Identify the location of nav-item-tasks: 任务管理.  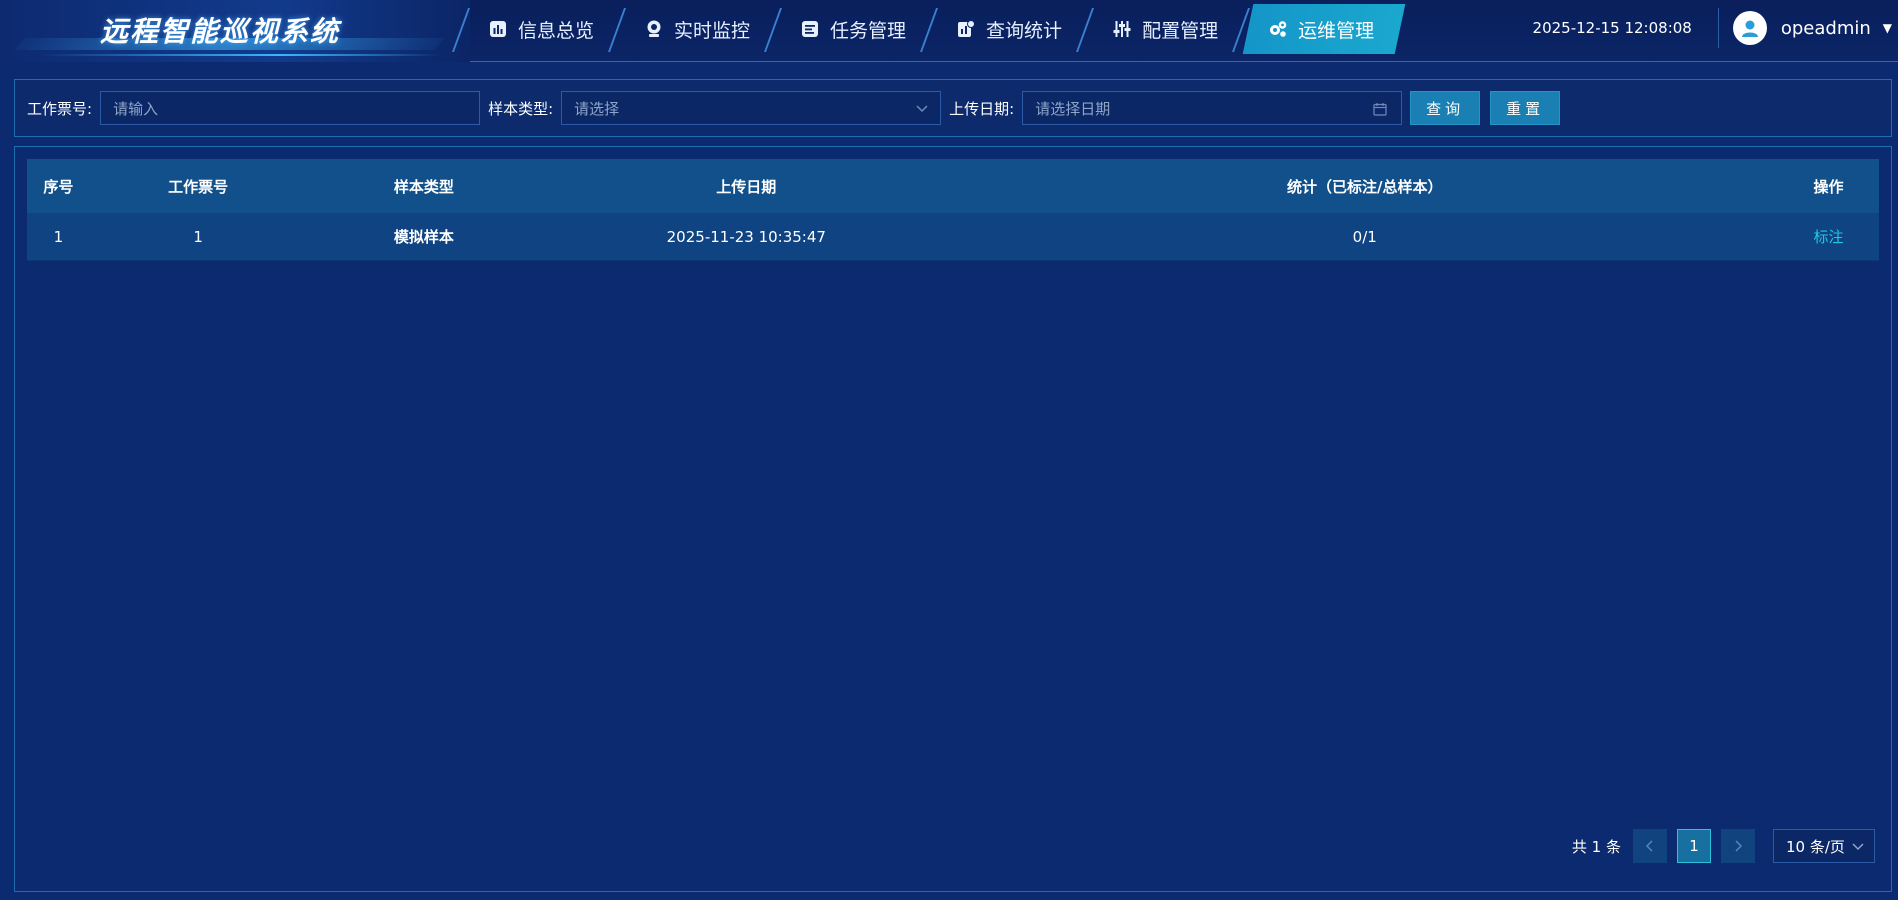
(846, 29).